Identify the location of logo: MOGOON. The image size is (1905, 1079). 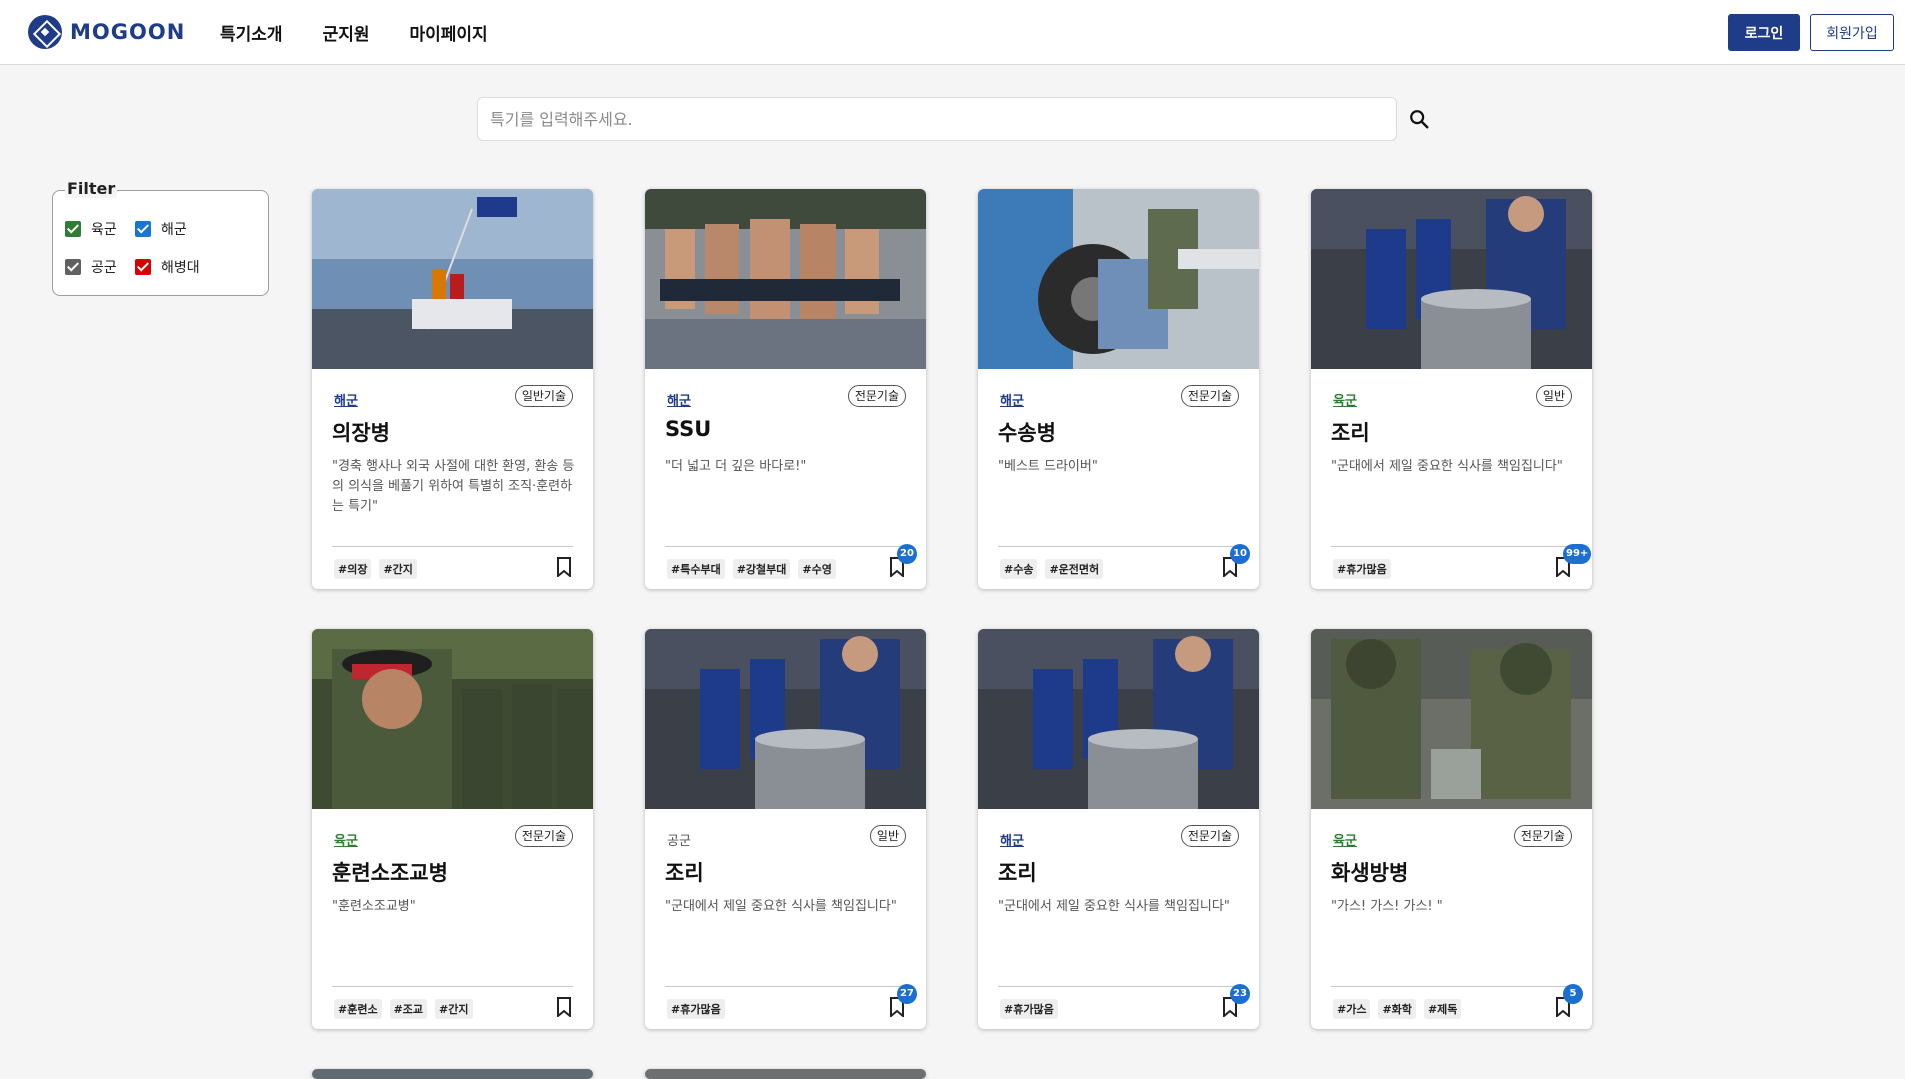
(106, 32).